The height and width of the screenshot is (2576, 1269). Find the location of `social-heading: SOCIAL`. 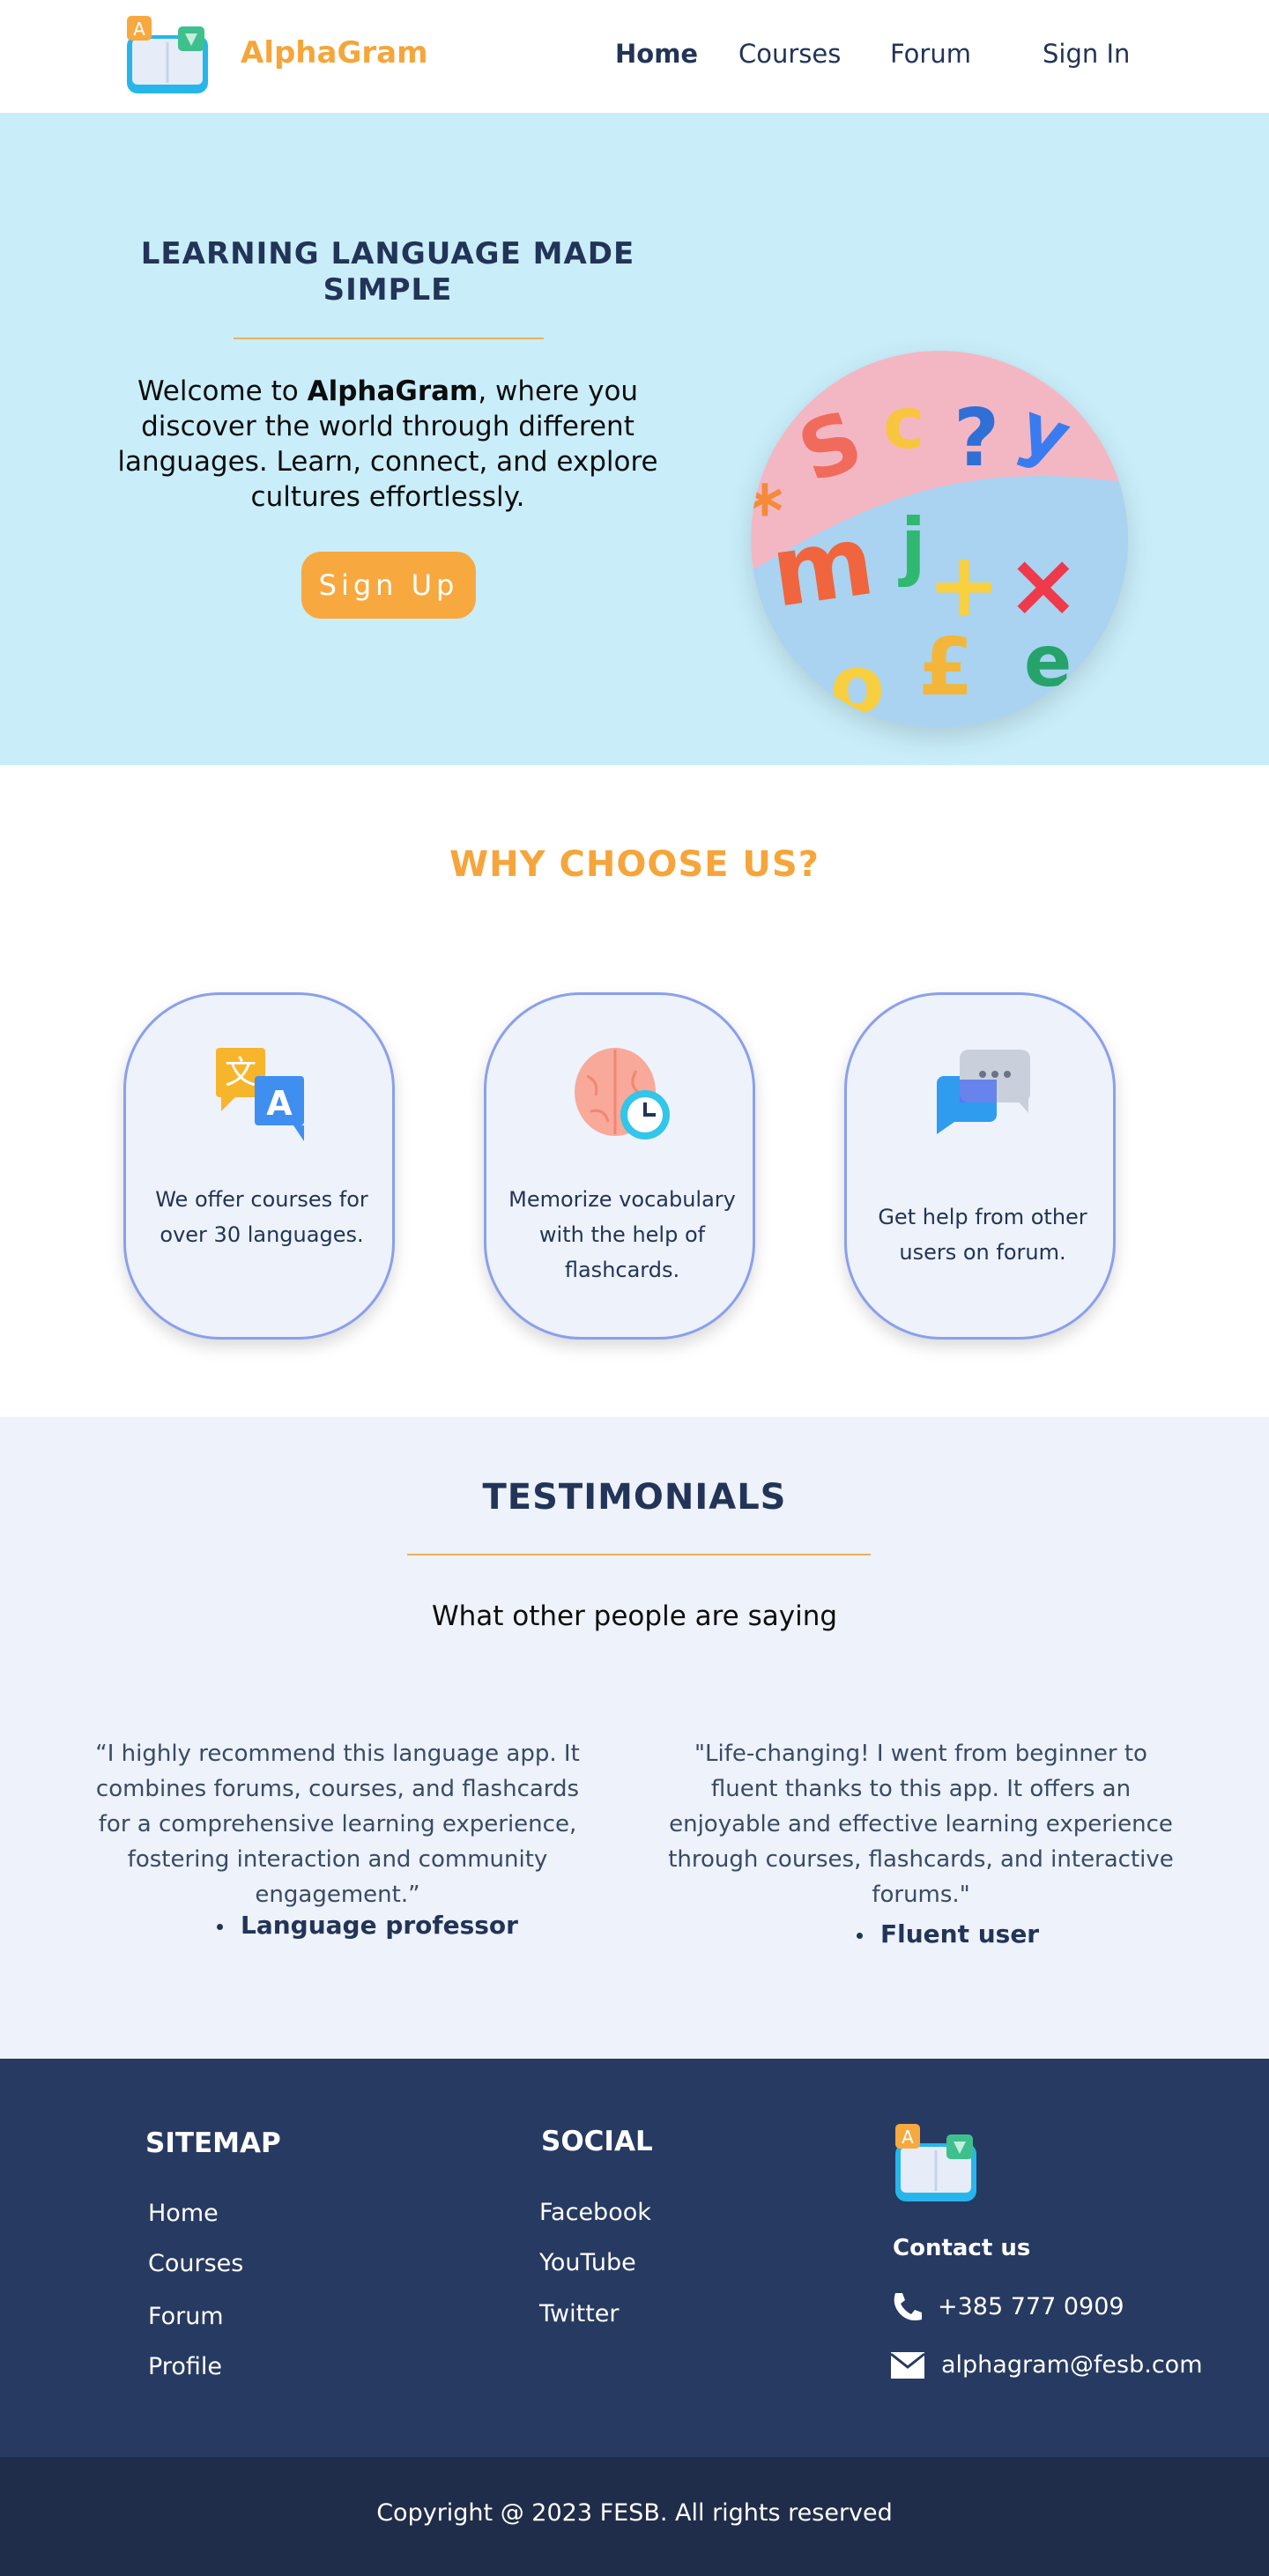

social-heading: SOCIAL is located at coordinates (597, 2141).